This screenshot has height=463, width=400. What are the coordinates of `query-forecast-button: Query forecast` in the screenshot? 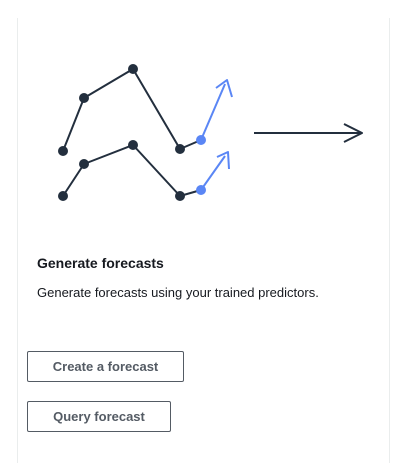 It's located at (99, 416).